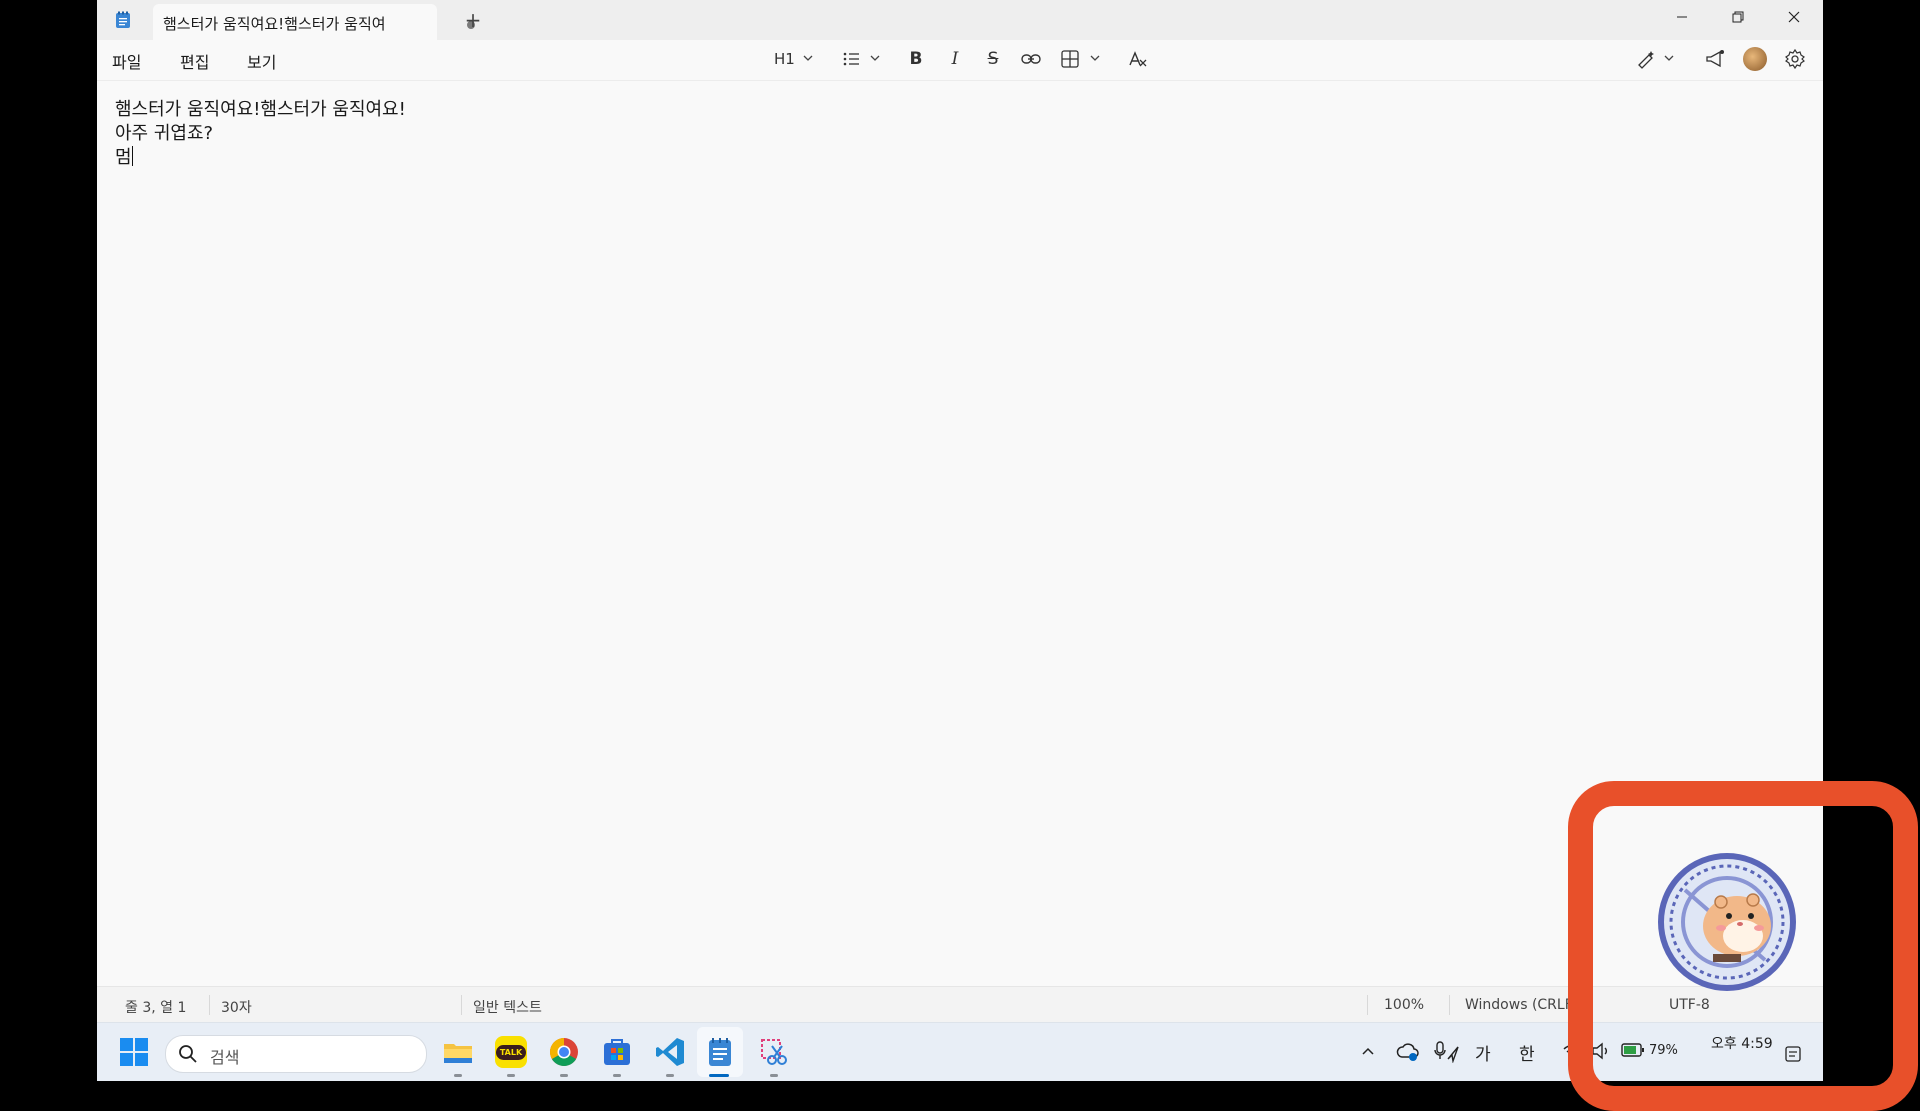  Describe the element at coordinates (1646, 59) in the screenshot. I see `copilot-rewrite-icon` at that location.